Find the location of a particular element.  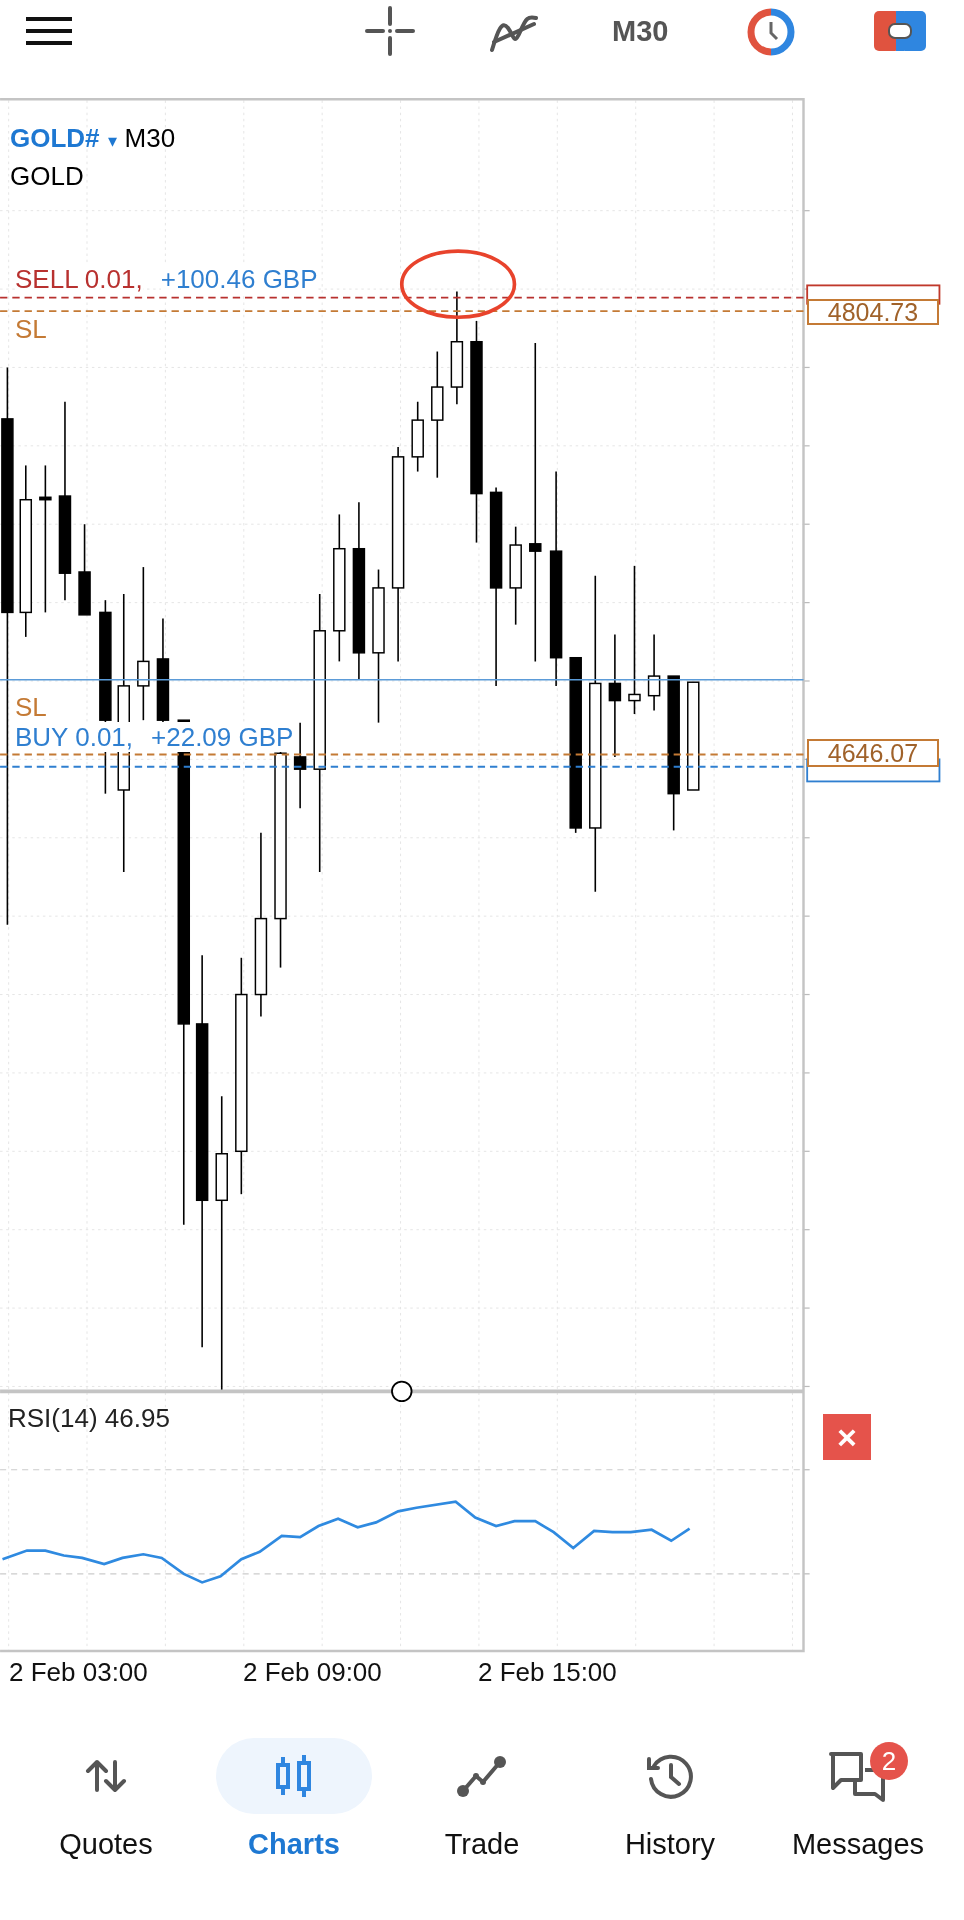

crosshair-icon is located at coordinates (390, 31).